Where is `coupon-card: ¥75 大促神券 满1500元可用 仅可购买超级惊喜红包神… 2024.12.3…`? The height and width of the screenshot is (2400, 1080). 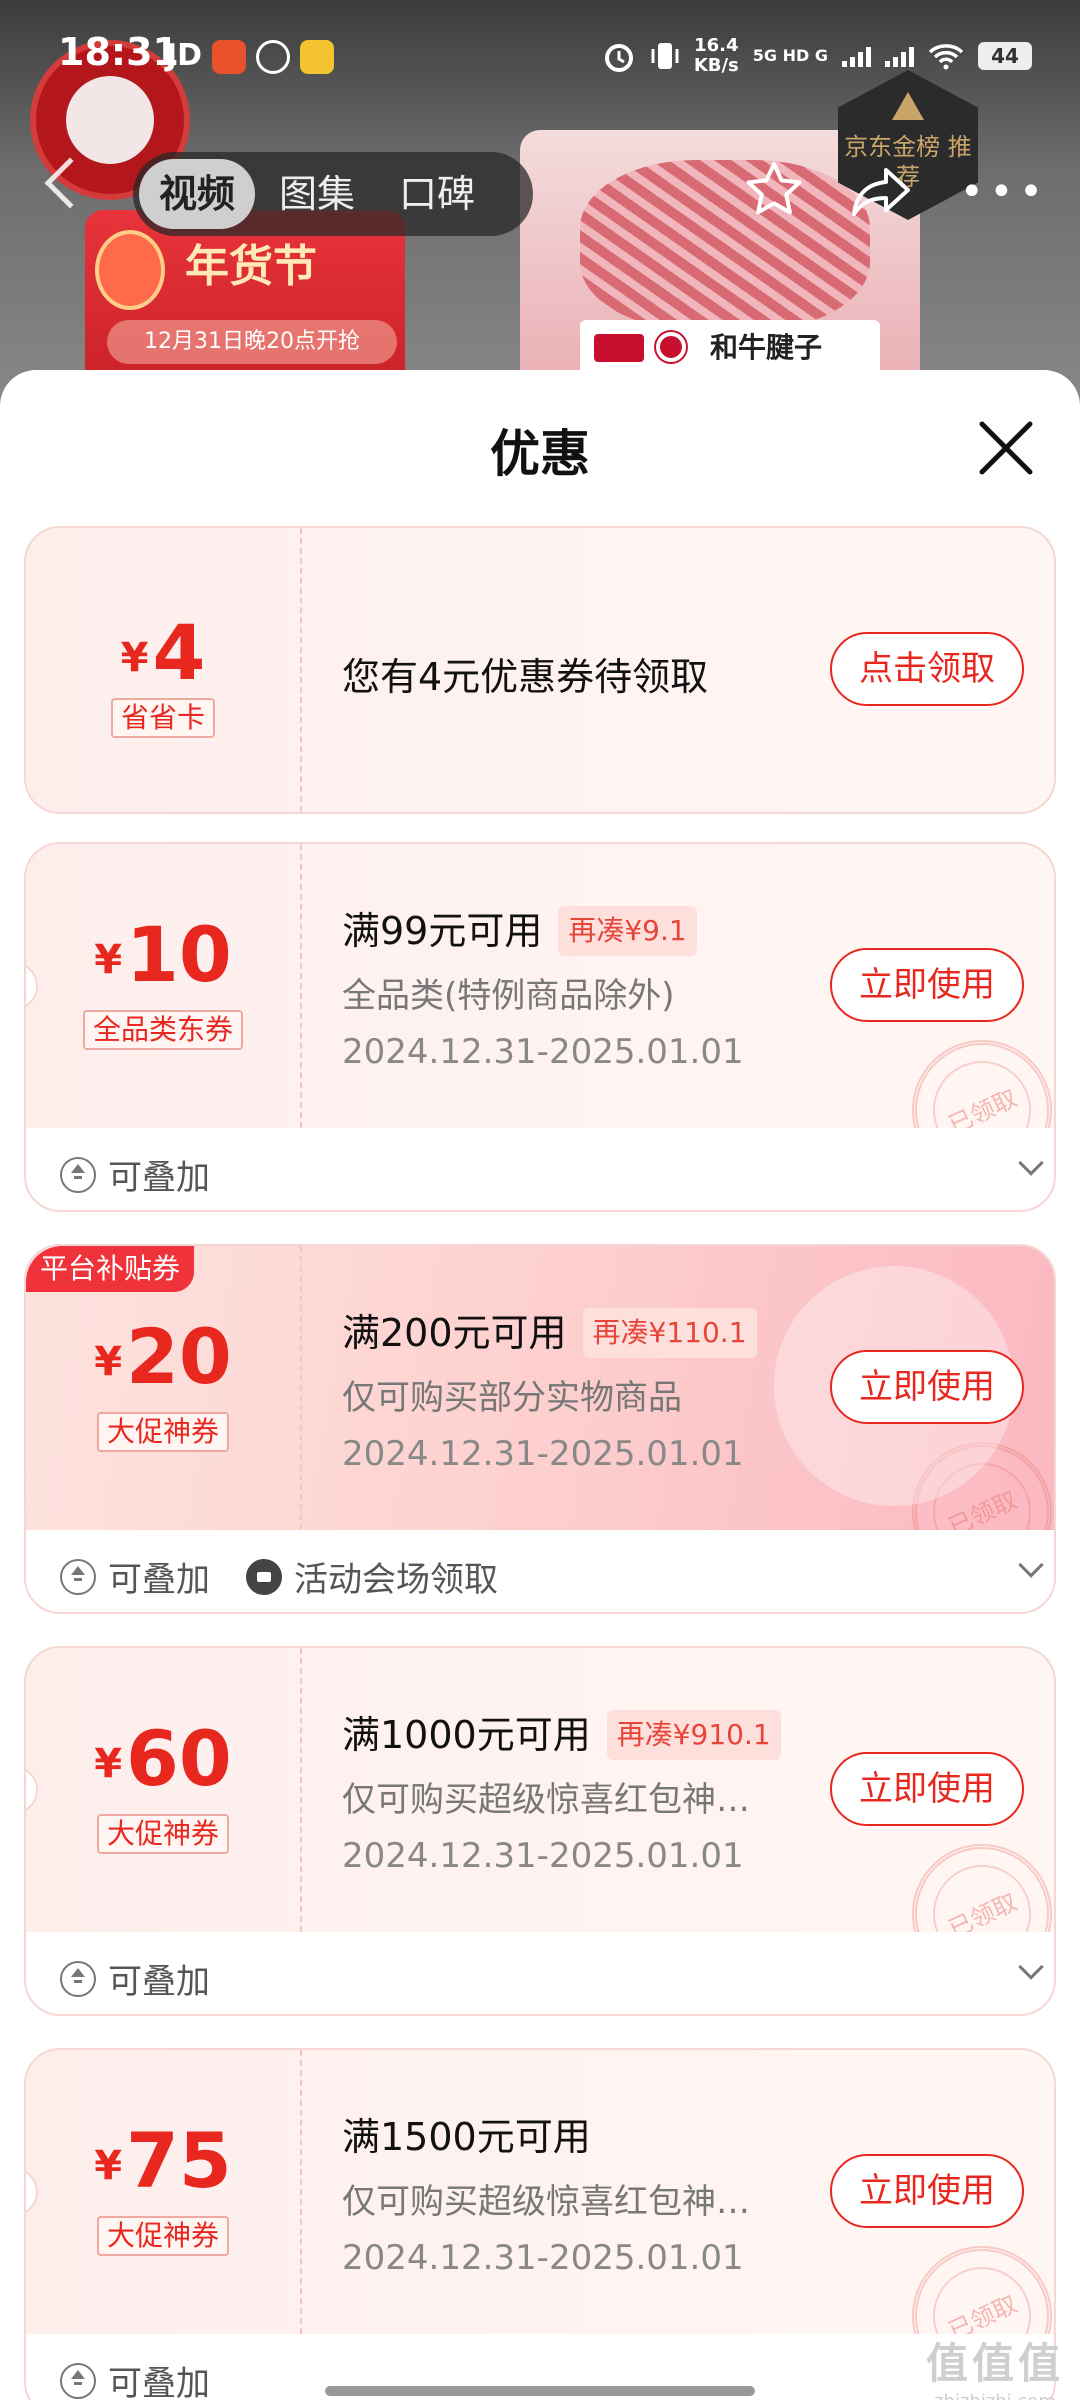 coupon-card: ¥75 大促神券 满1500元可用 仅可购买超级惊喜红包神… 2024.12.3… is located at coordinates (540, 2224).